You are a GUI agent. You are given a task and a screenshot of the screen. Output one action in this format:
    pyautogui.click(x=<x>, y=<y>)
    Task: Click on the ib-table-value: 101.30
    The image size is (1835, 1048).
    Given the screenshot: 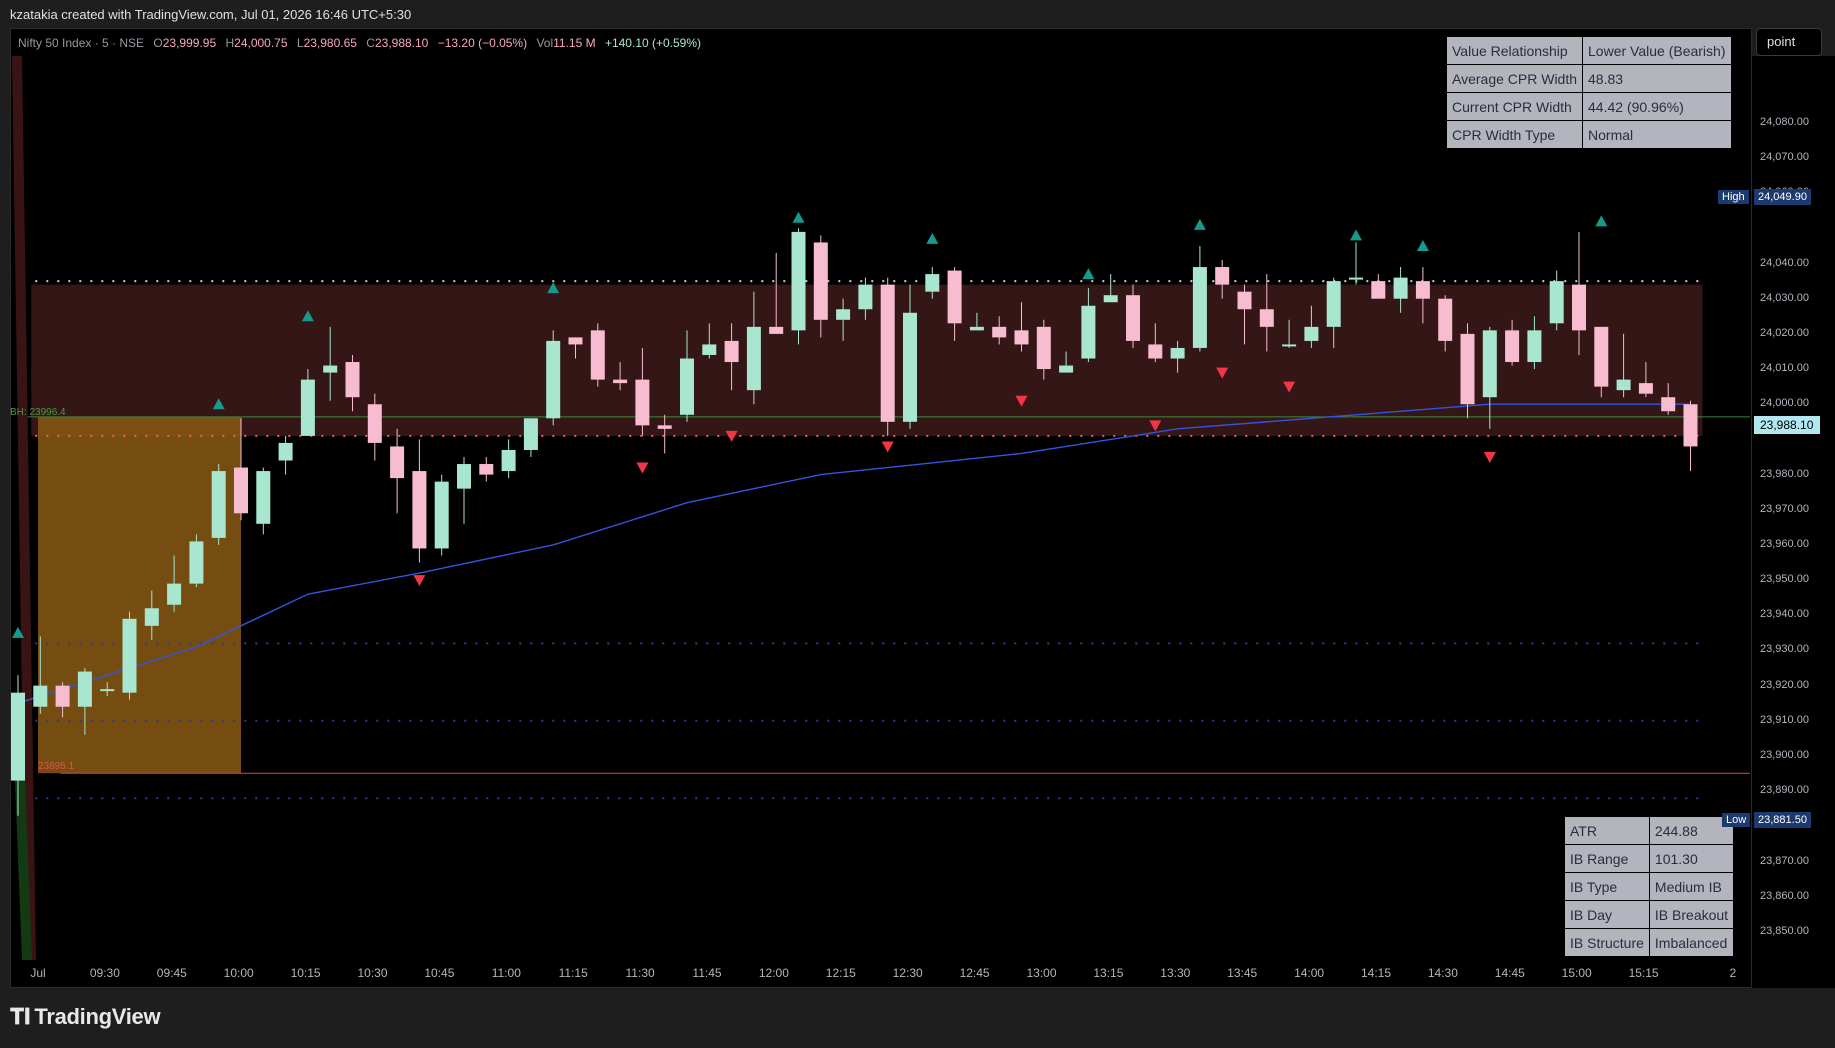 What is the action you would take?
    pyautogui.click(x=1691, y=858)
    